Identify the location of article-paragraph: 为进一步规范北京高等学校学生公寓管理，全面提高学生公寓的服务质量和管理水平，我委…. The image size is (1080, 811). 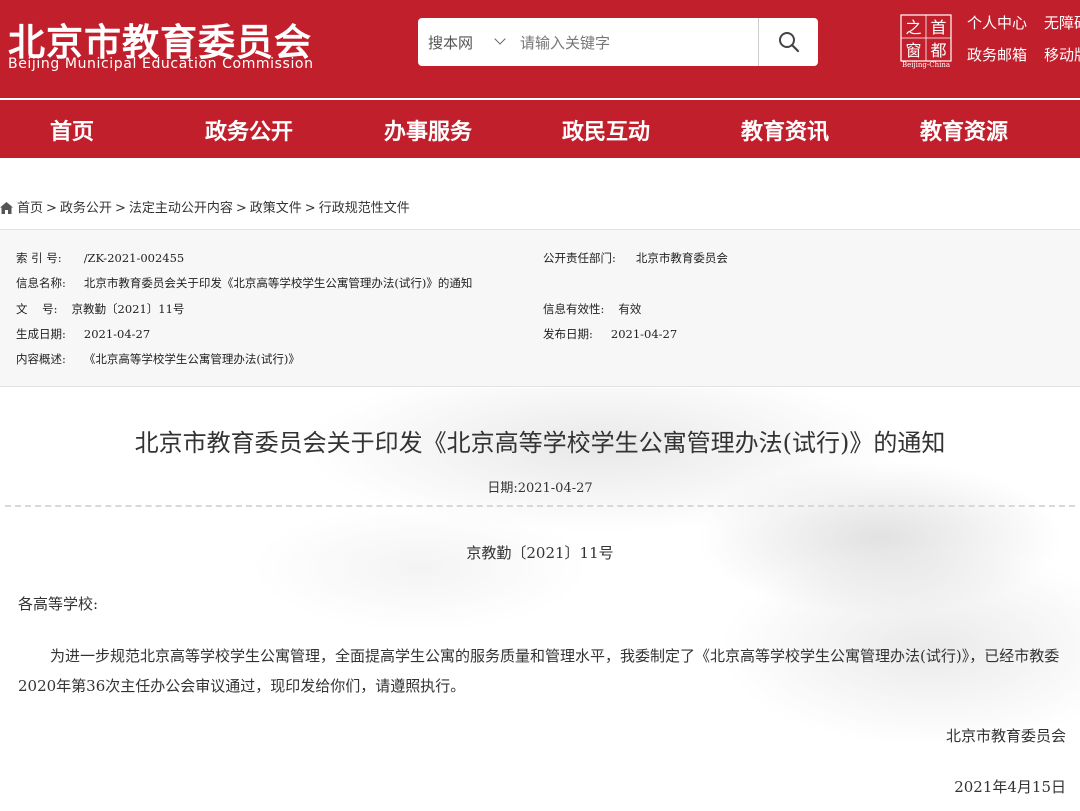
(539, 671).